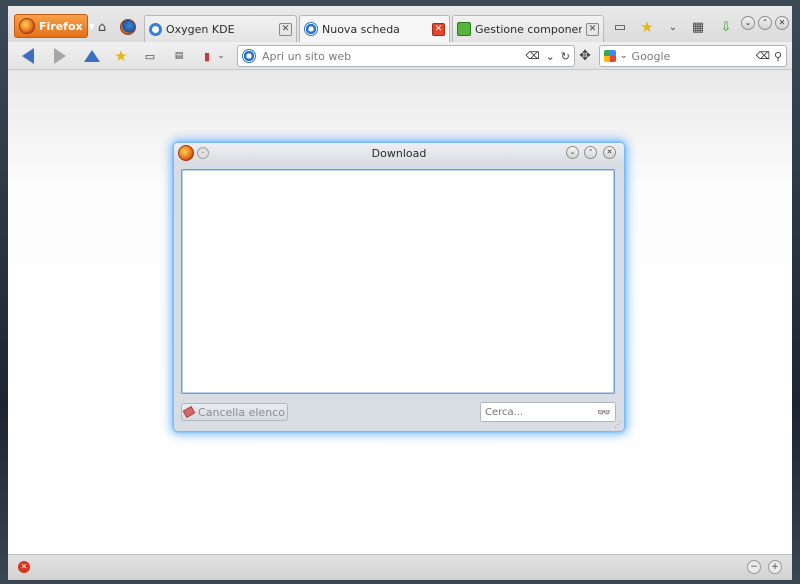 This screenshot has width=800, height=584. Describe the element at coordinates (102, 27) in the screenshot. I see `home-icon: ⌂` at that location.